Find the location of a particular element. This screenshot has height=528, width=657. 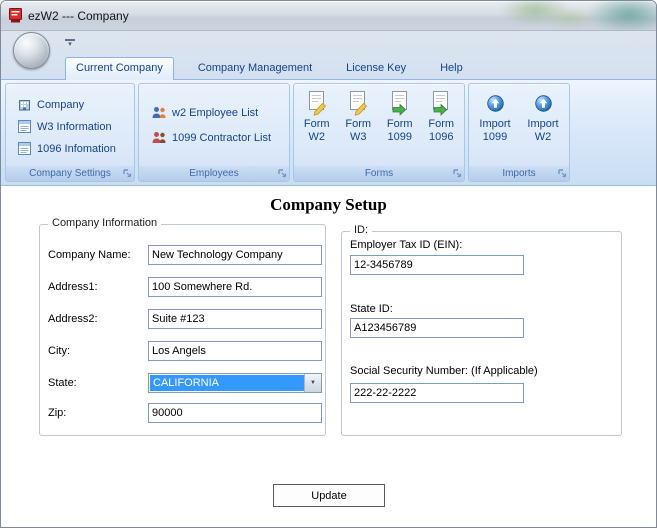

group-caption-label: Employees is located at coordinates (214, 173).